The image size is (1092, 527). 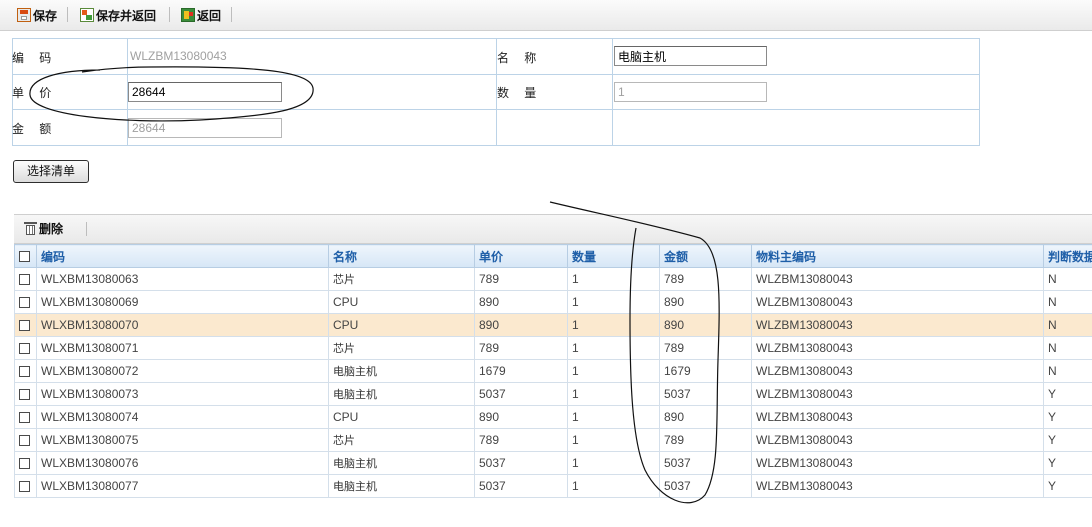 I want to click on column-header-master-code: 物料主编码, so click(x=897, y=256).